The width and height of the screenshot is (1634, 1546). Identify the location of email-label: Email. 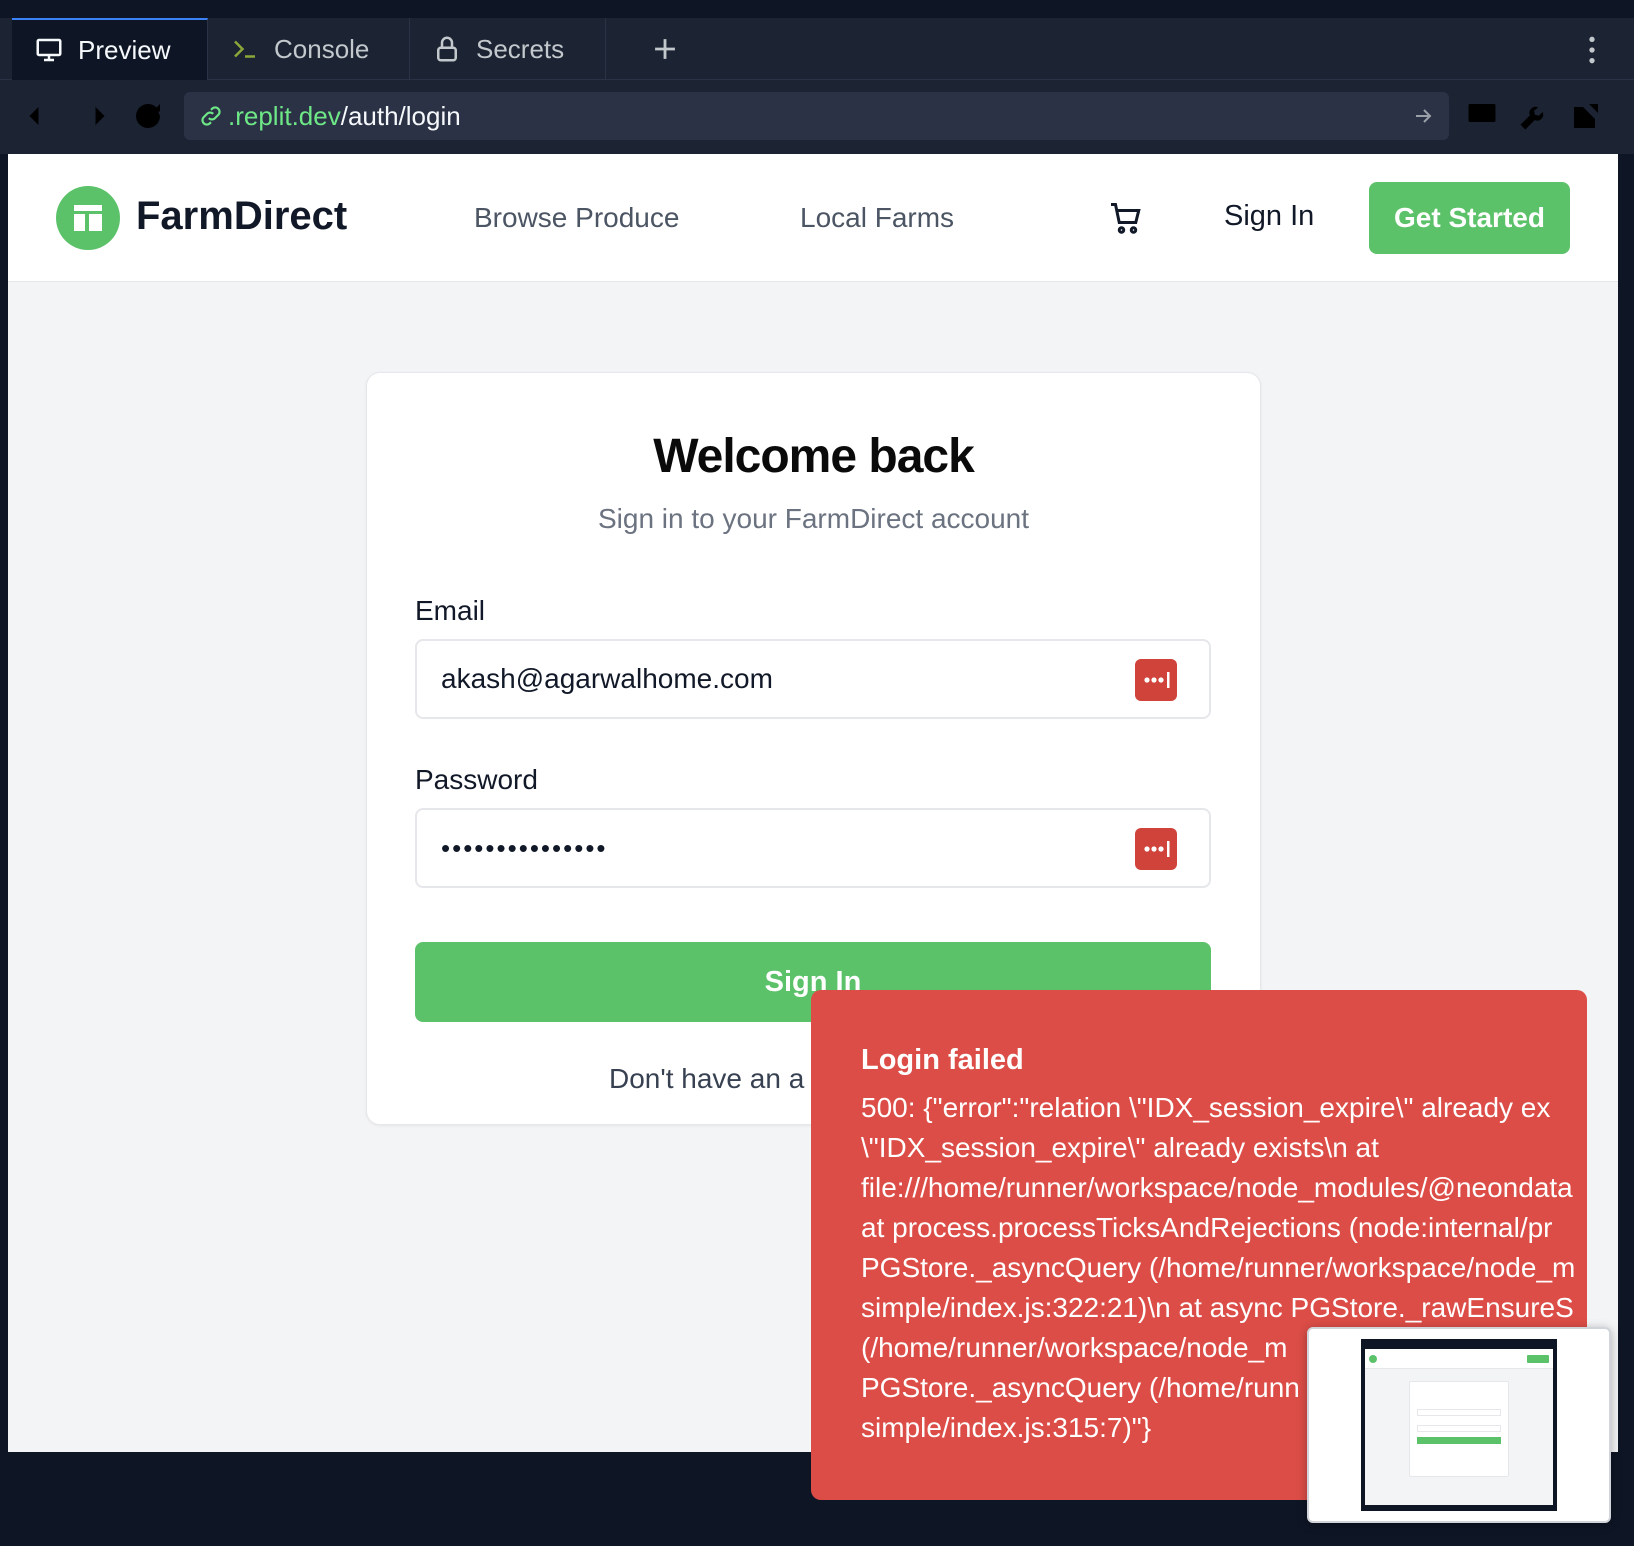
(450, 610).